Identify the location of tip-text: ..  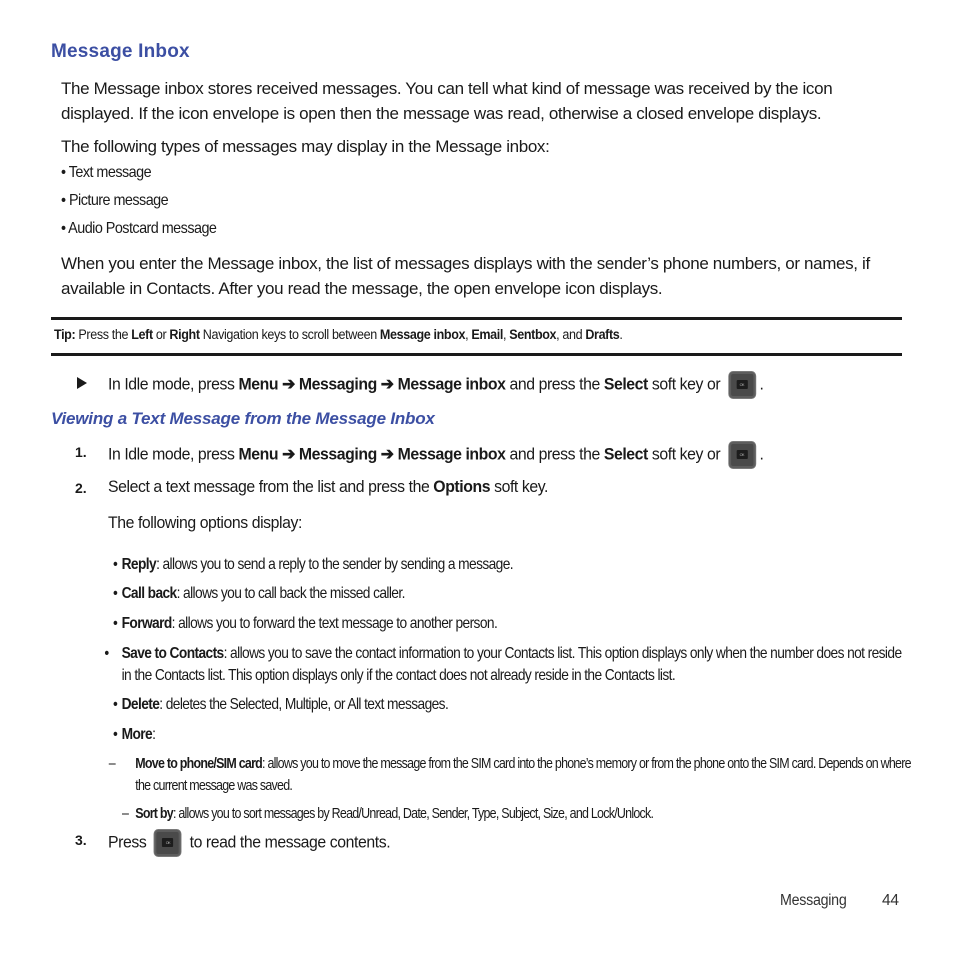
(621, 334).